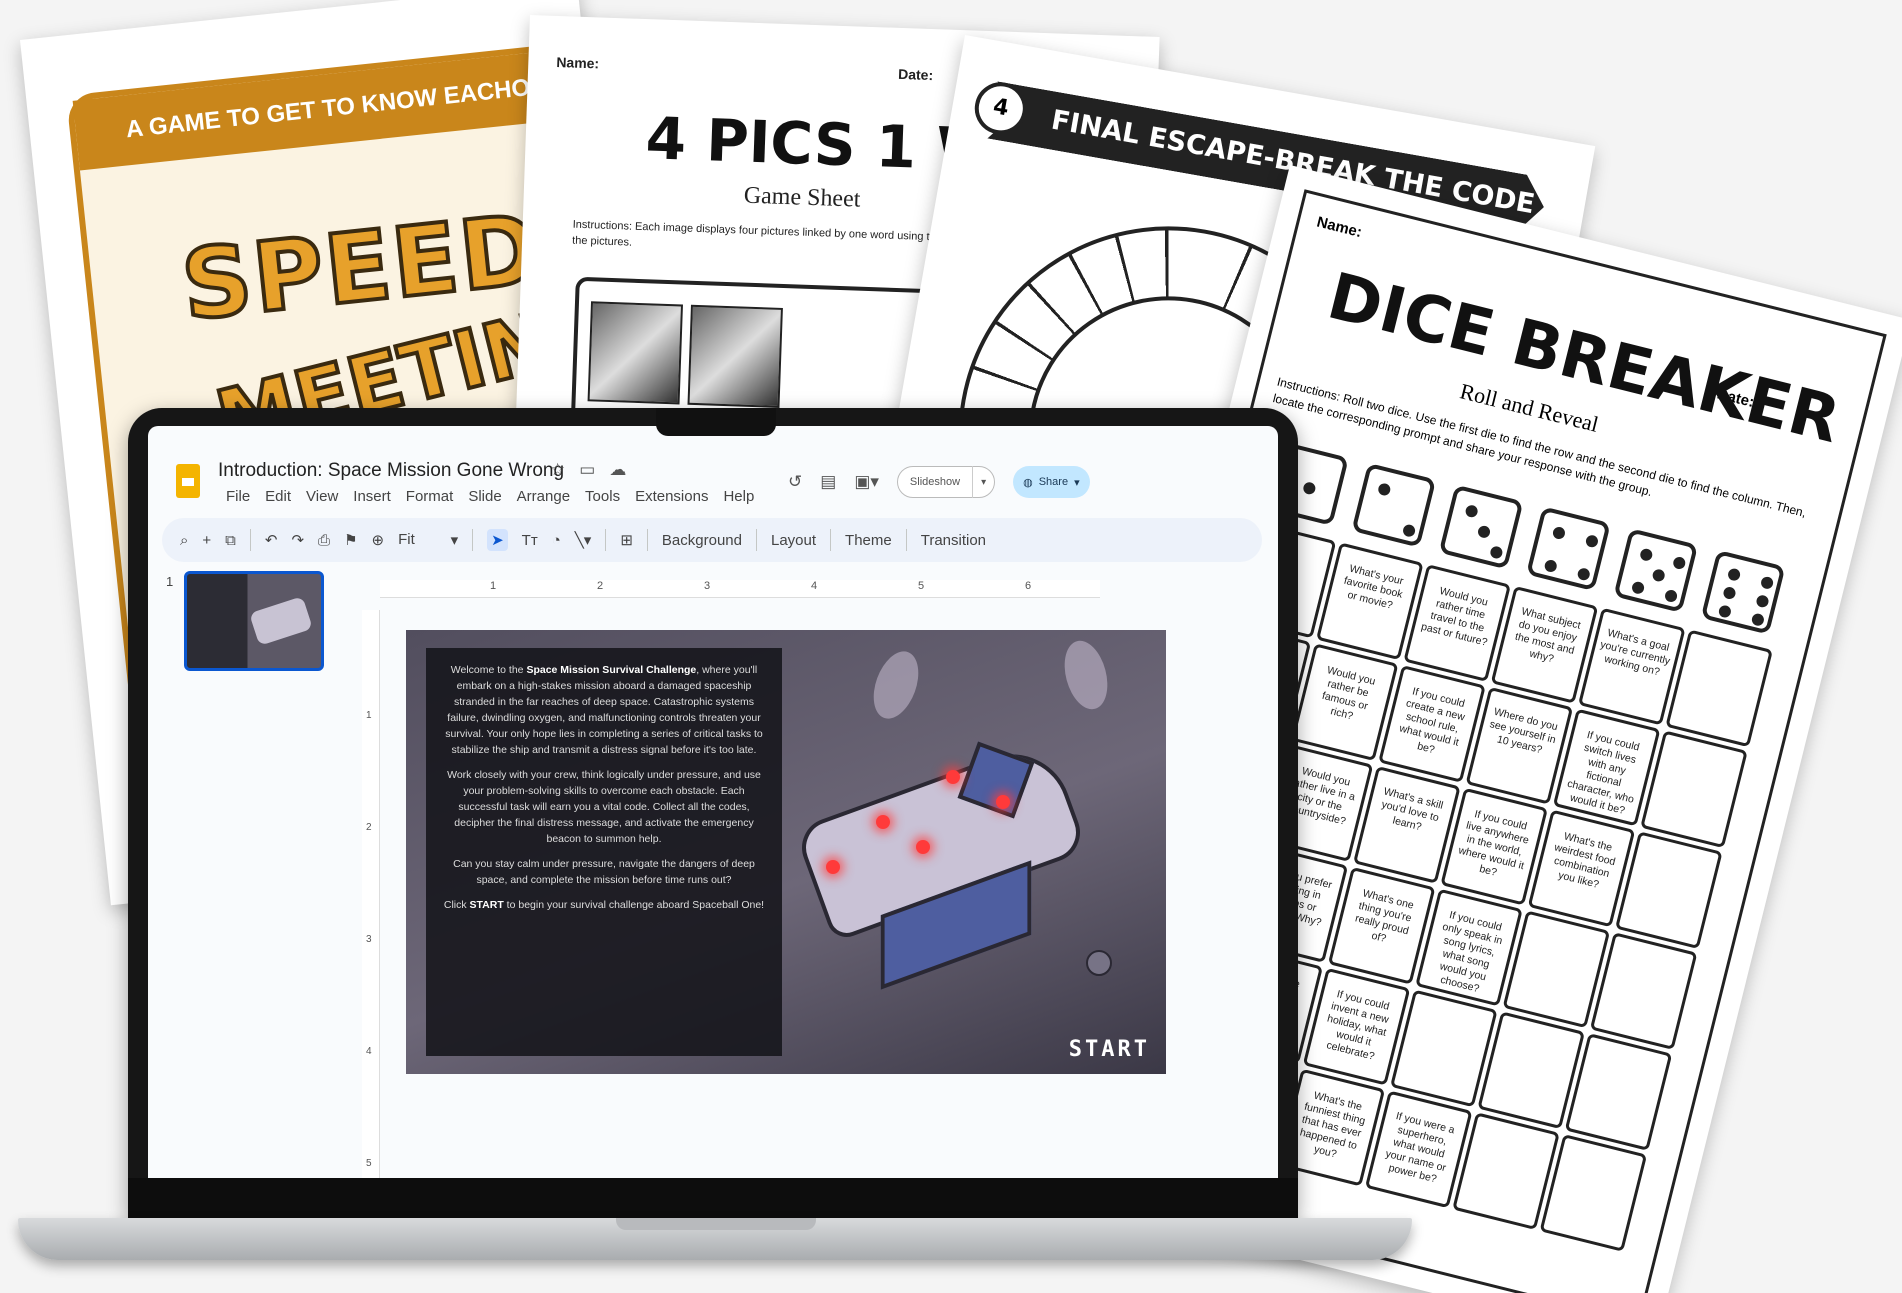  What do you see at coordinates (793, 540) in the screenshot?
I see `layout-button: Layout` at bounding box center [793, 540].